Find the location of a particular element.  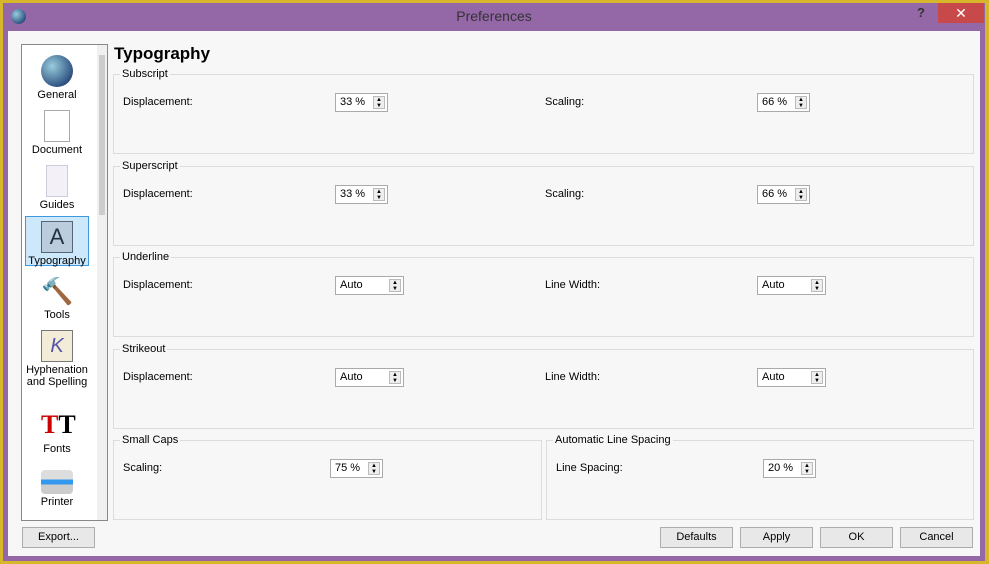

hammer-icon: 🔨 is located at coordinates (57, 291).